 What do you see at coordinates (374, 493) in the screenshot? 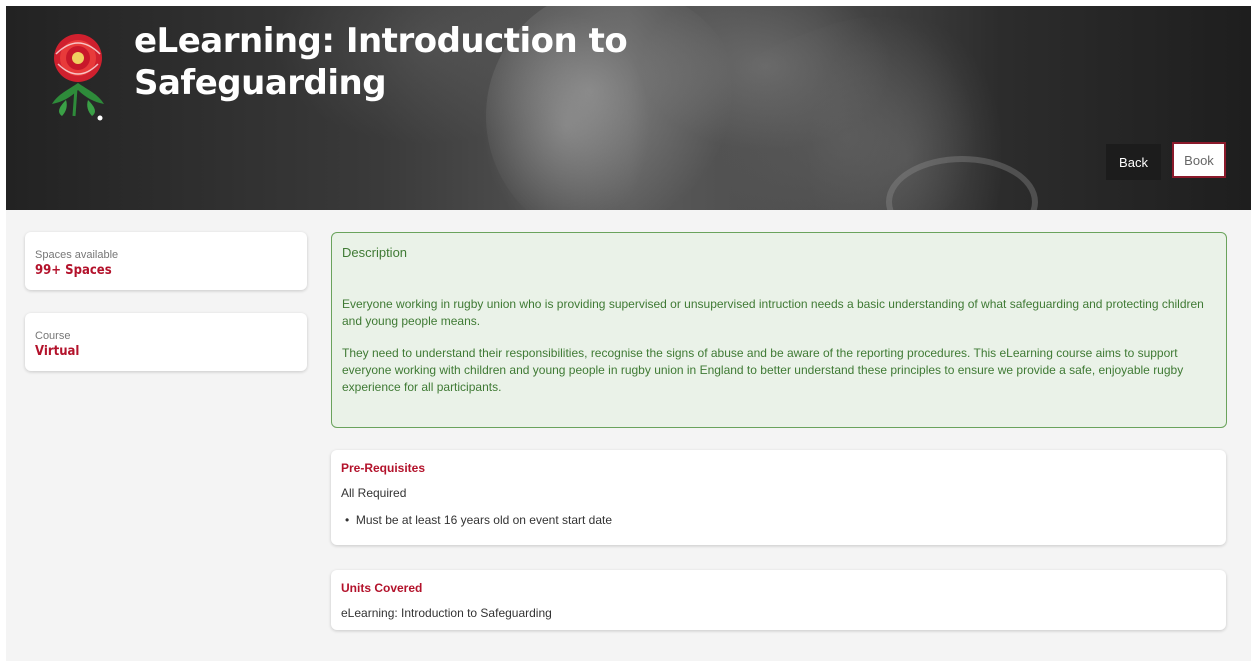
I see `prerequisites-subheading: All Required` at bounding box center [374, 493].